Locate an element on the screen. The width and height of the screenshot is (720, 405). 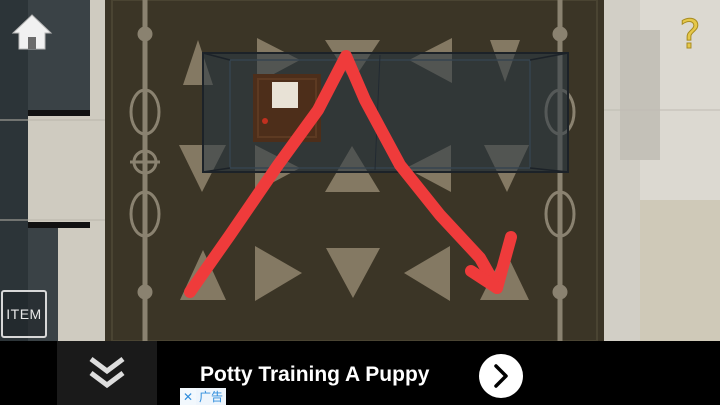
double-chevron-down-icon is located at coordinates (107, 373).